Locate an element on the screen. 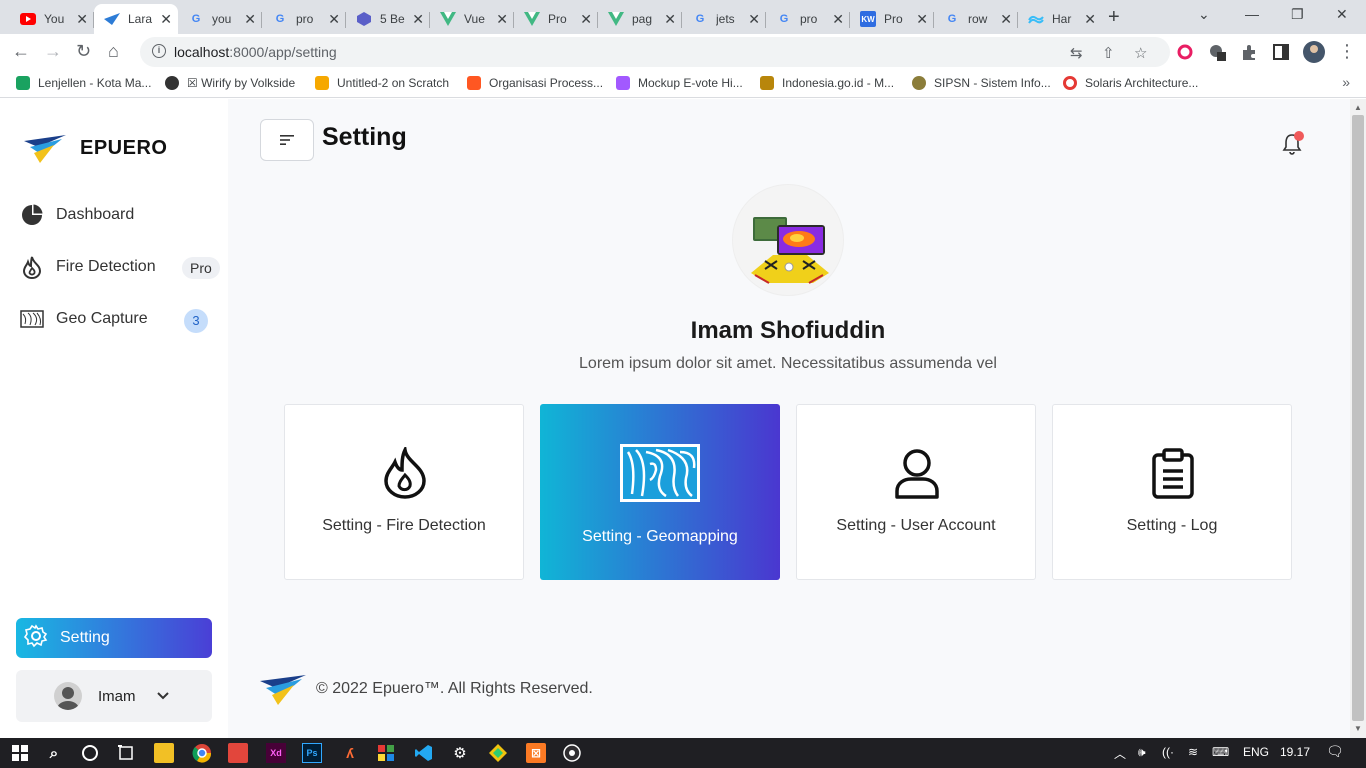 This screenshot has width=1366, height=768. avatar is located at coordinates (68, 696).